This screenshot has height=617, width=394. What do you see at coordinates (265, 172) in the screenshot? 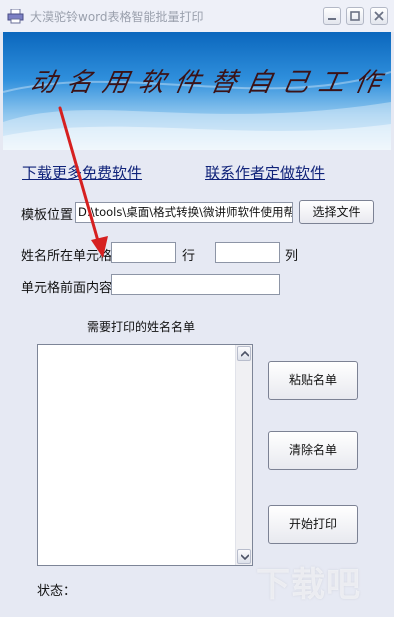
I see `contact-author-link: 联系作者定做软件` at bounding box center [265, 172].